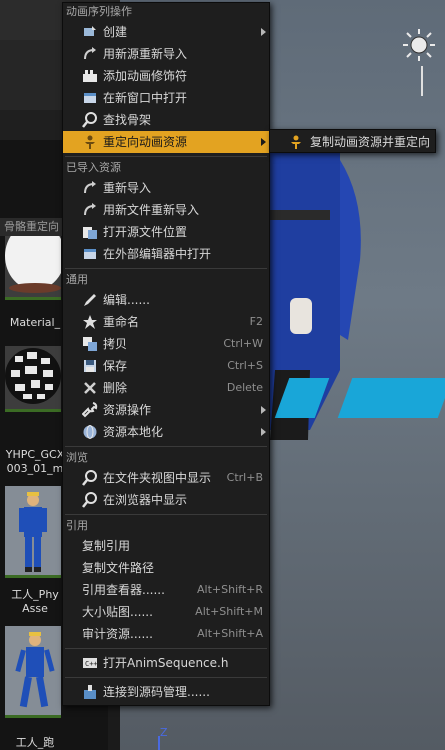 The height and width of the screenshot is (750, 445). What do you see at coordinates (166, 188) in the screenshot?
I see `menu-item-reimport: 重新导入` at bounding box center [166, 188].